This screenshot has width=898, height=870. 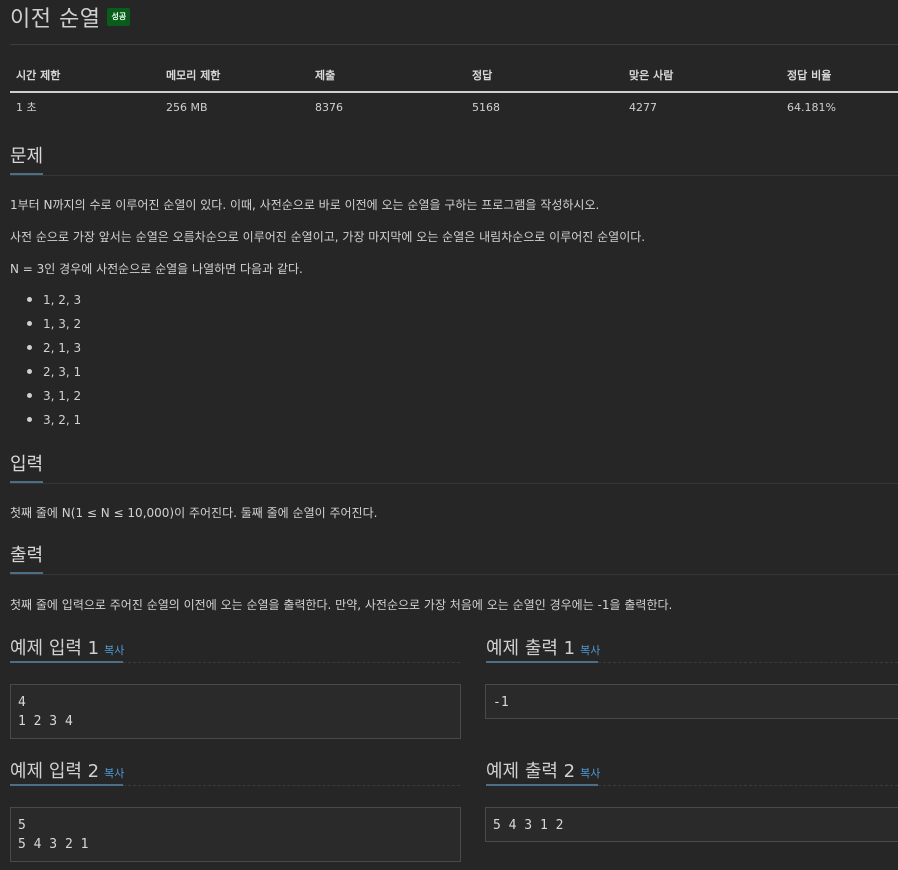 I want to click on section-header-input: 입력, so click(x=454, y=467).